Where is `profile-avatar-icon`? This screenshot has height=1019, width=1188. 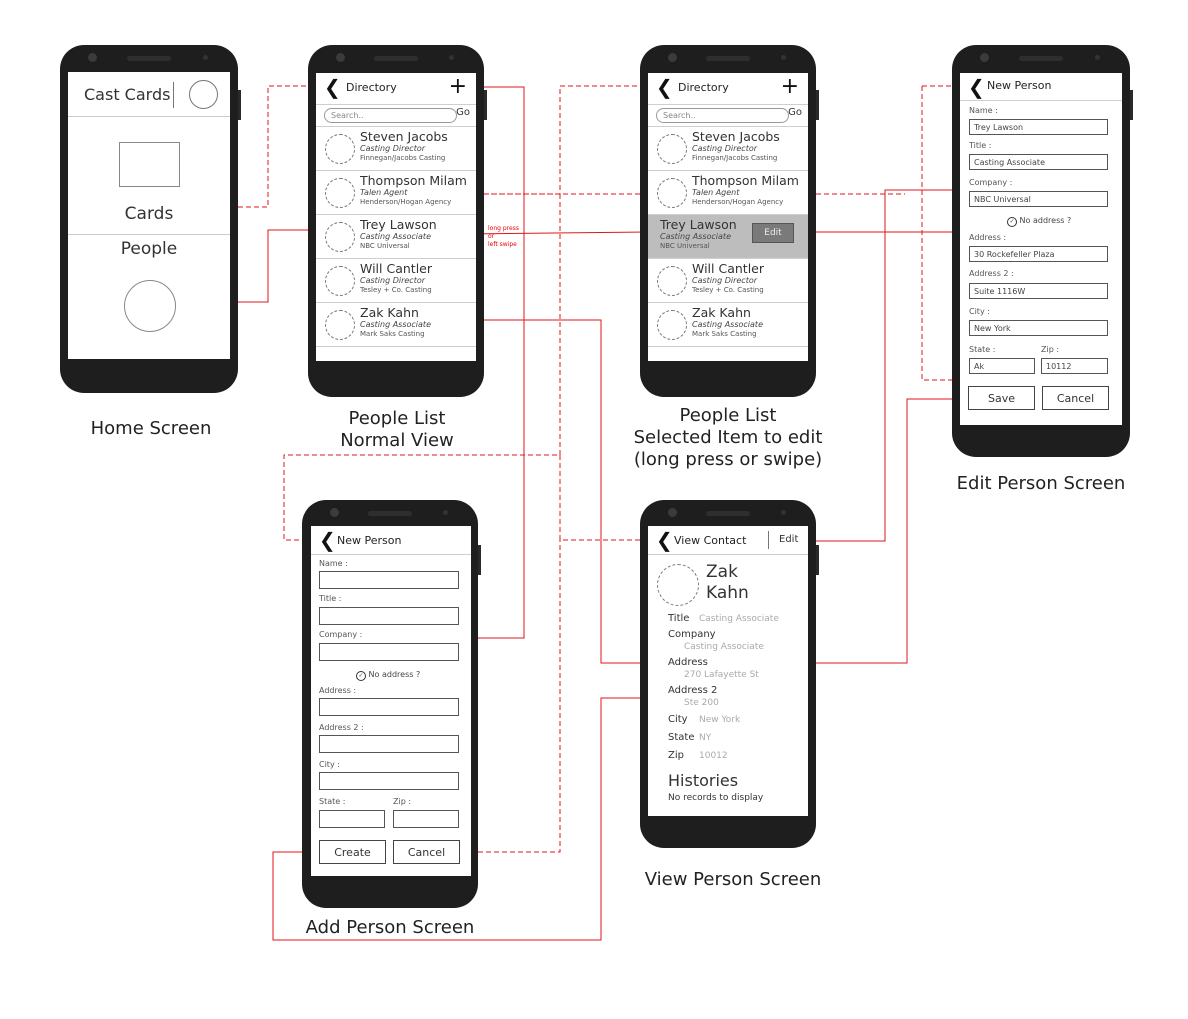
profile-avatar-icon is located at coordinates (203, 94).